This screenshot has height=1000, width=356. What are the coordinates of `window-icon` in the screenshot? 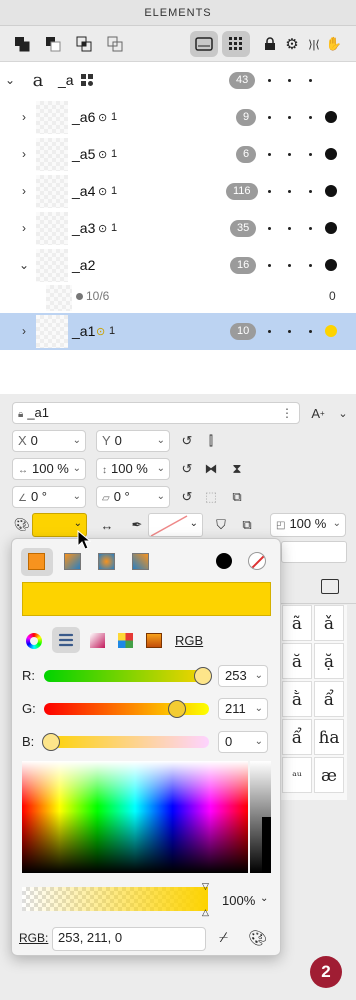 It's located at (330, 586).